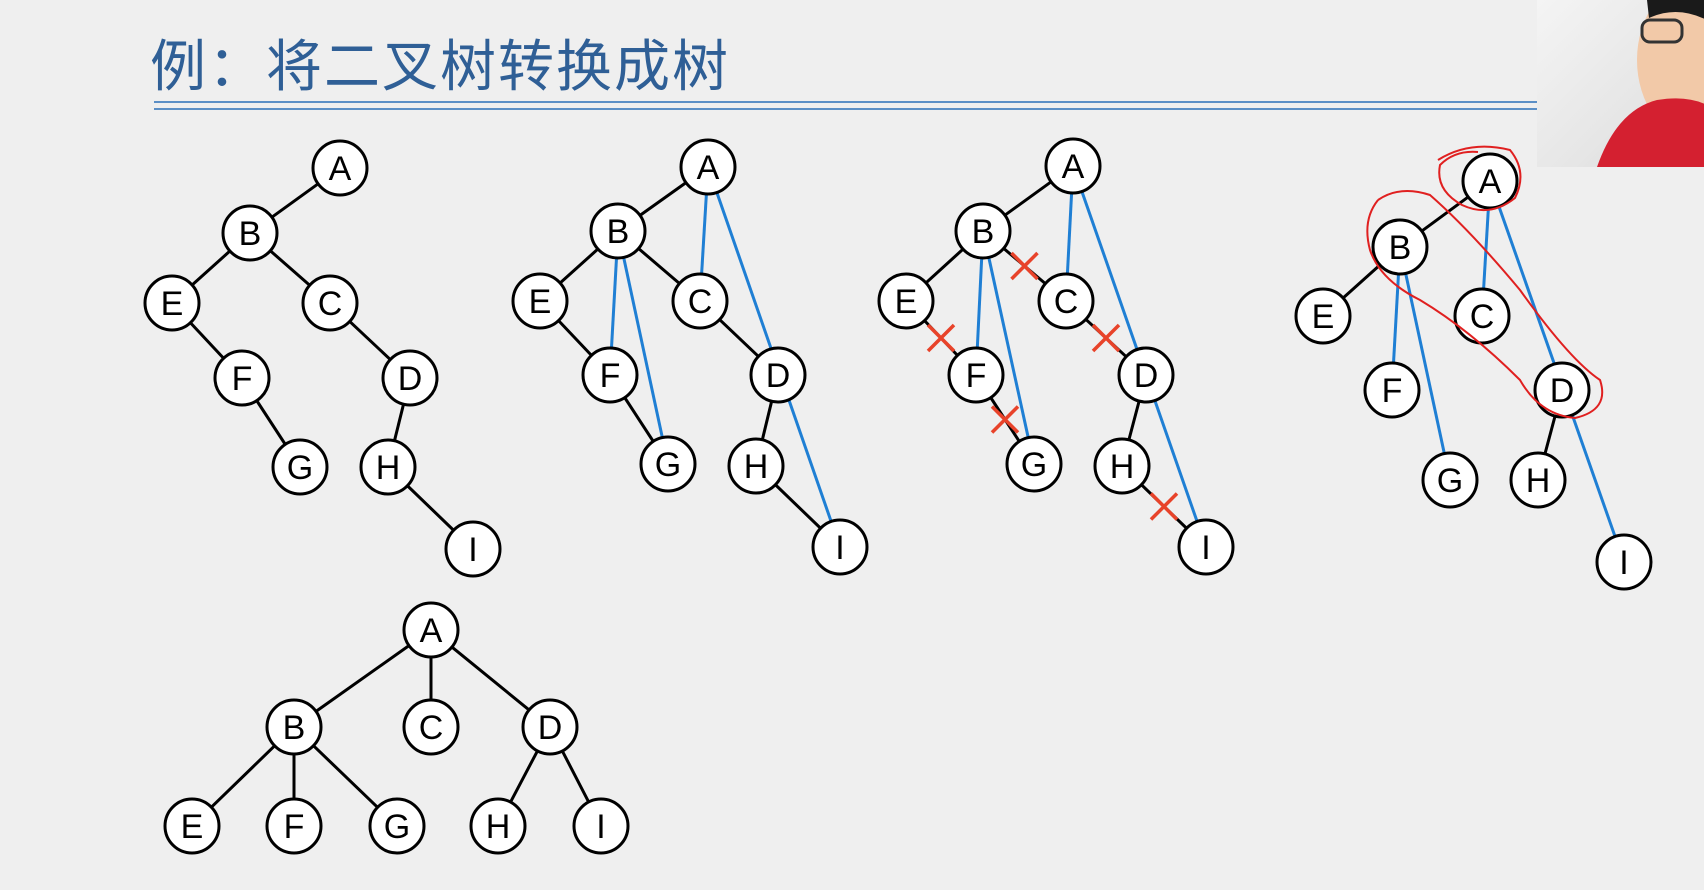 The height and width of the screenshot is (890, 1704). I want to click on edge-B-C, so click(290, 268).